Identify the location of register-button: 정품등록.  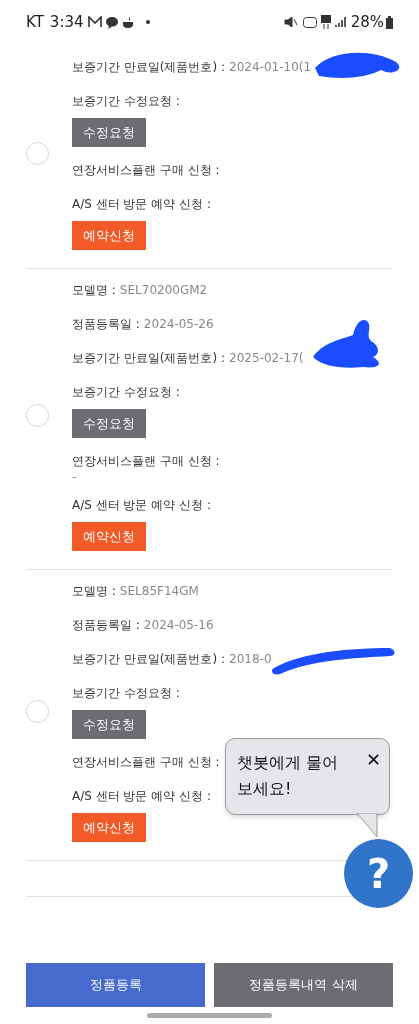
(115, 985).